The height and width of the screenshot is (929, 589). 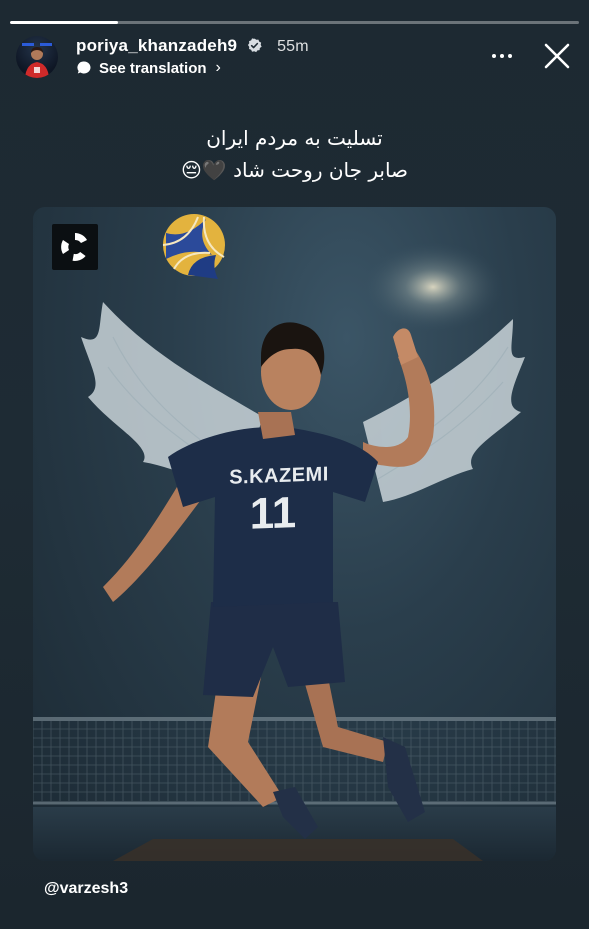 I want to click on volleyball, so click(x=193, y=246).